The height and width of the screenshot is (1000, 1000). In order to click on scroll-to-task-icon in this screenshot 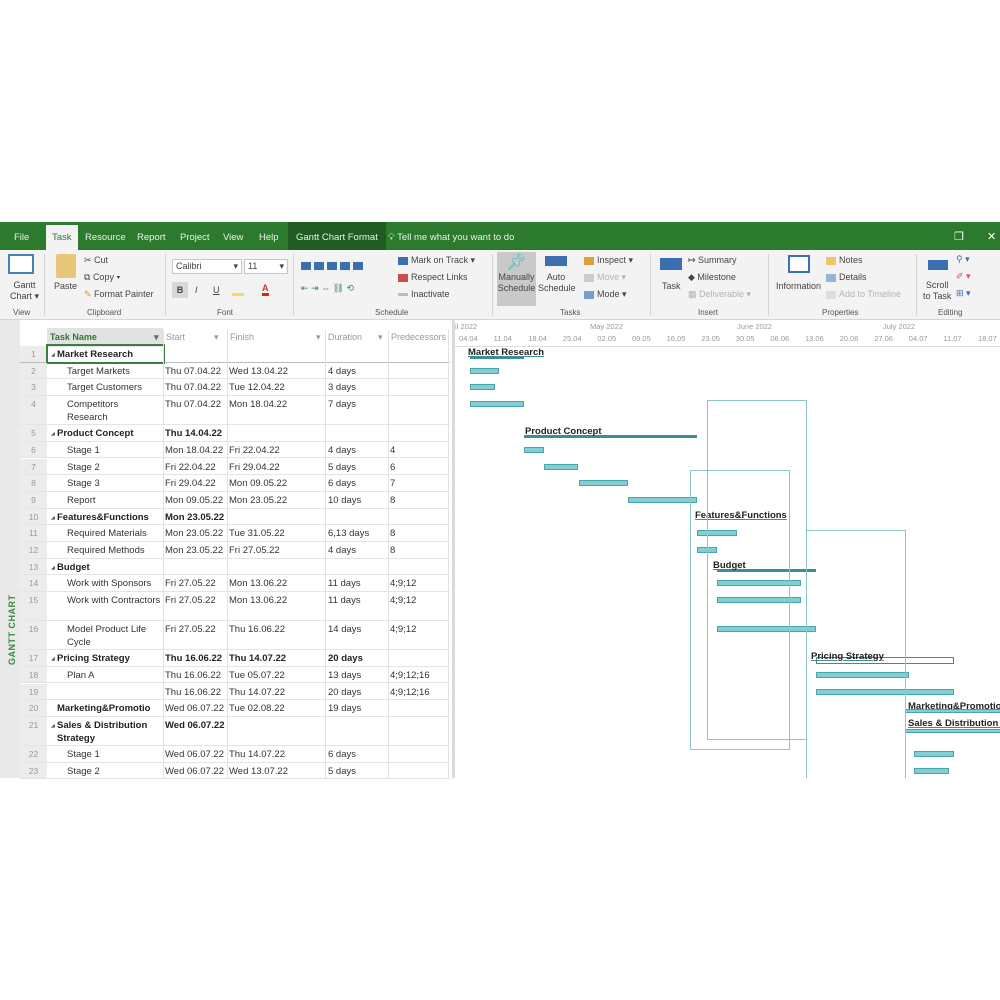, I will do `click(938, 265)`.